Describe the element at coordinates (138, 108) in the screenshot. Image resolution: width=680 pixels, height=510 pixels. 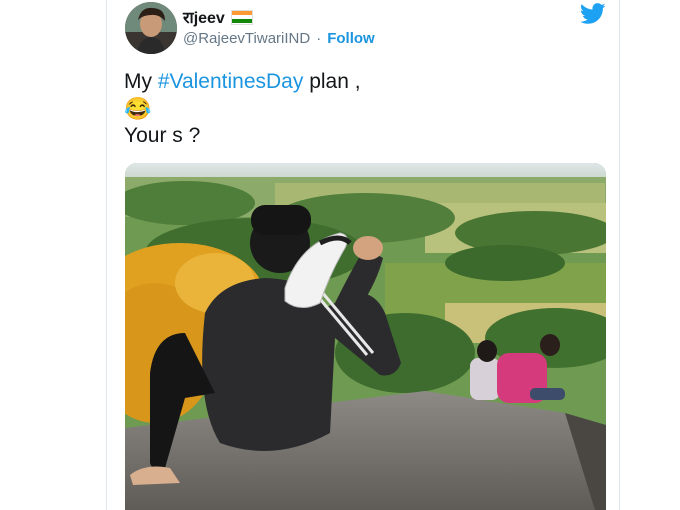
I see `laughing-emoji-icon: 😂` at that location.